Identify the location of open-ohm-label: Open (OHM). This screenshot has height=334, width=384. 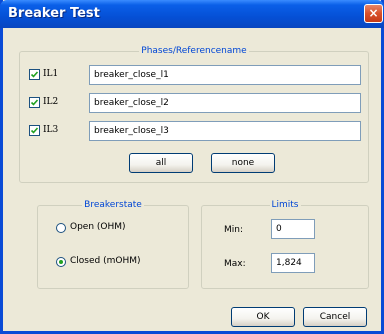
(98, 227).